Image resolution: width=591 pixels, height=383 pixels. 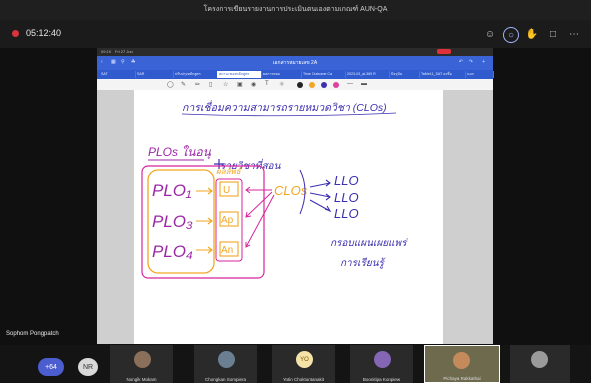 I want to click on more-participants-button: +64, so click(x=51, y=367).